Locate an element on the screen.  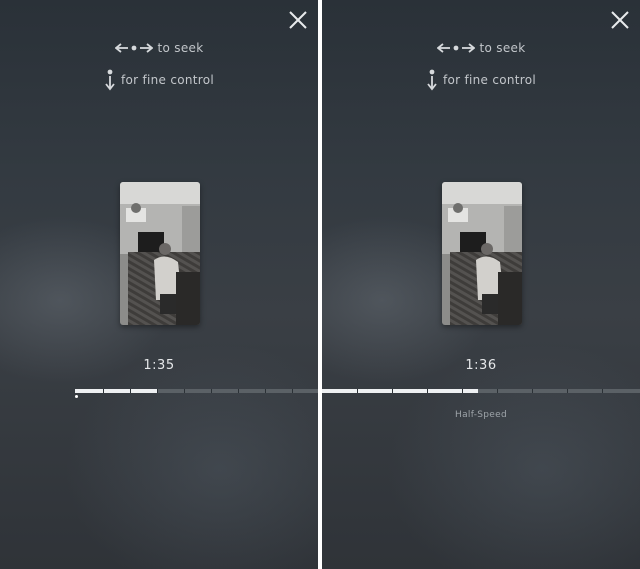
scrubber-handle is located at coordinates (76, 396).